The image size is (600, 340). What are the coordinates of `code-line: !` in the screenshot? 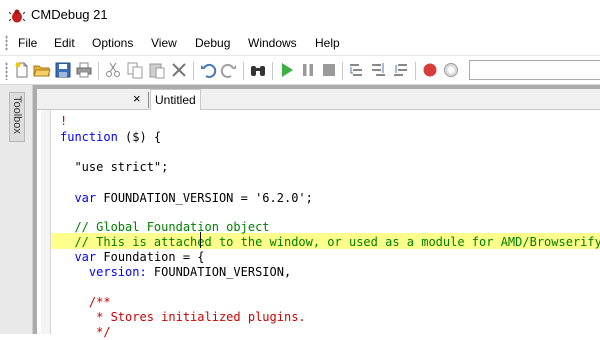 It's located at (64, 121).